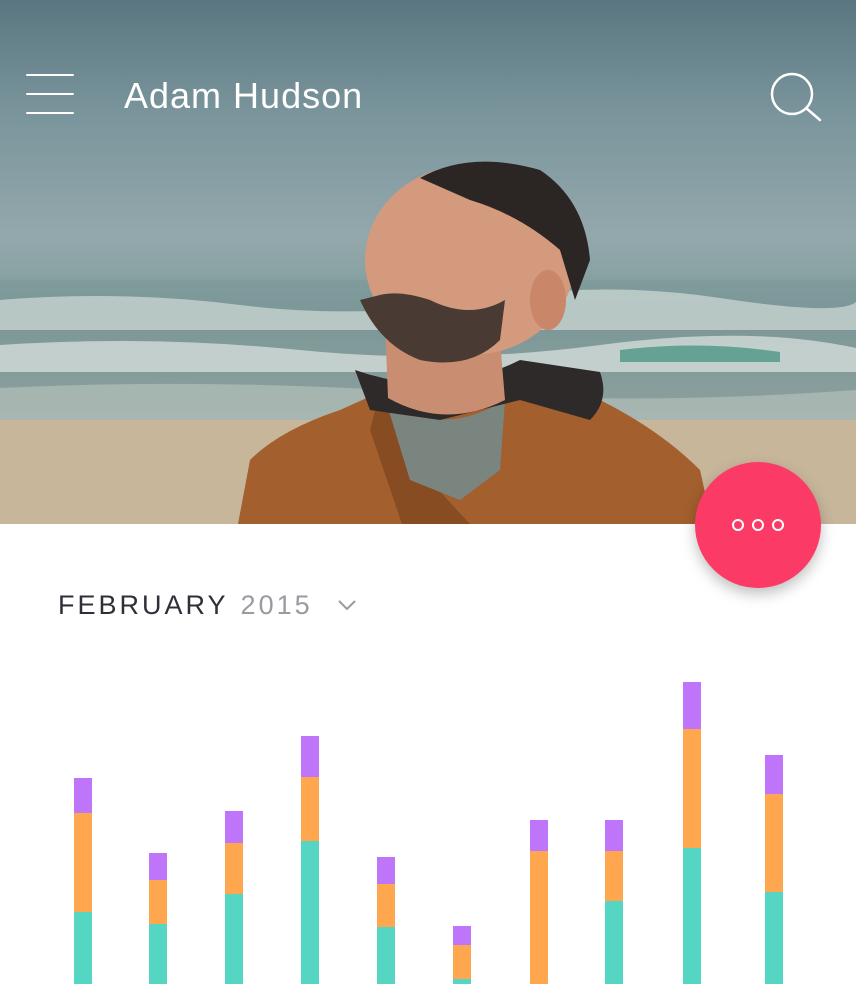 This screenshot has height=984, width=856. Describe the element at coordinates (50, 94) in the screenshot. I see `hamburger-menu-icon` at that location.